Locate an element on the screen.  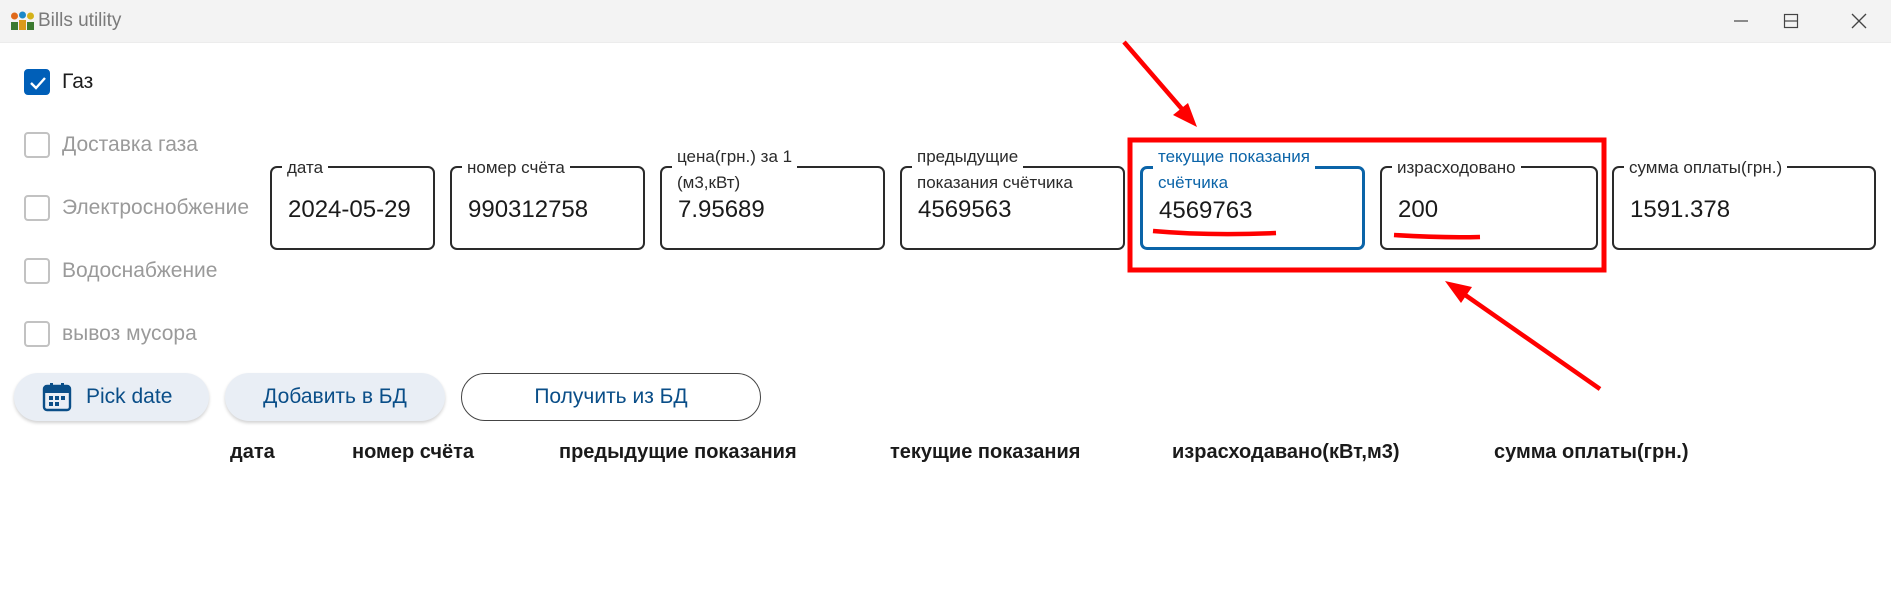
arrow-top-head is located at coordinates (1185, 115).